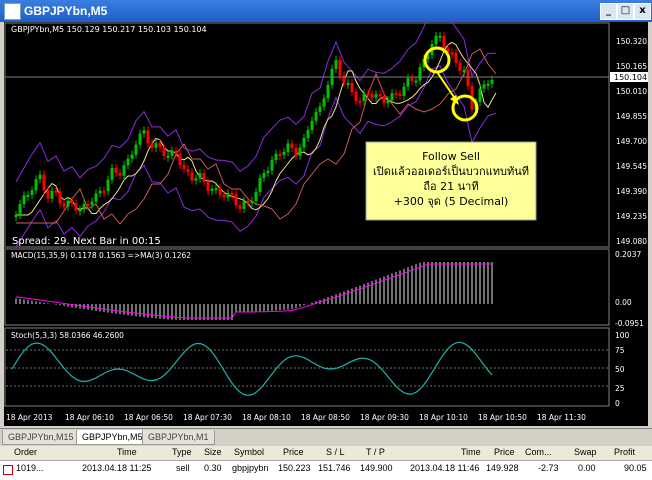 The image size is (652, 480). I want to click on col-symbol: Symbol, so click(249, 452).